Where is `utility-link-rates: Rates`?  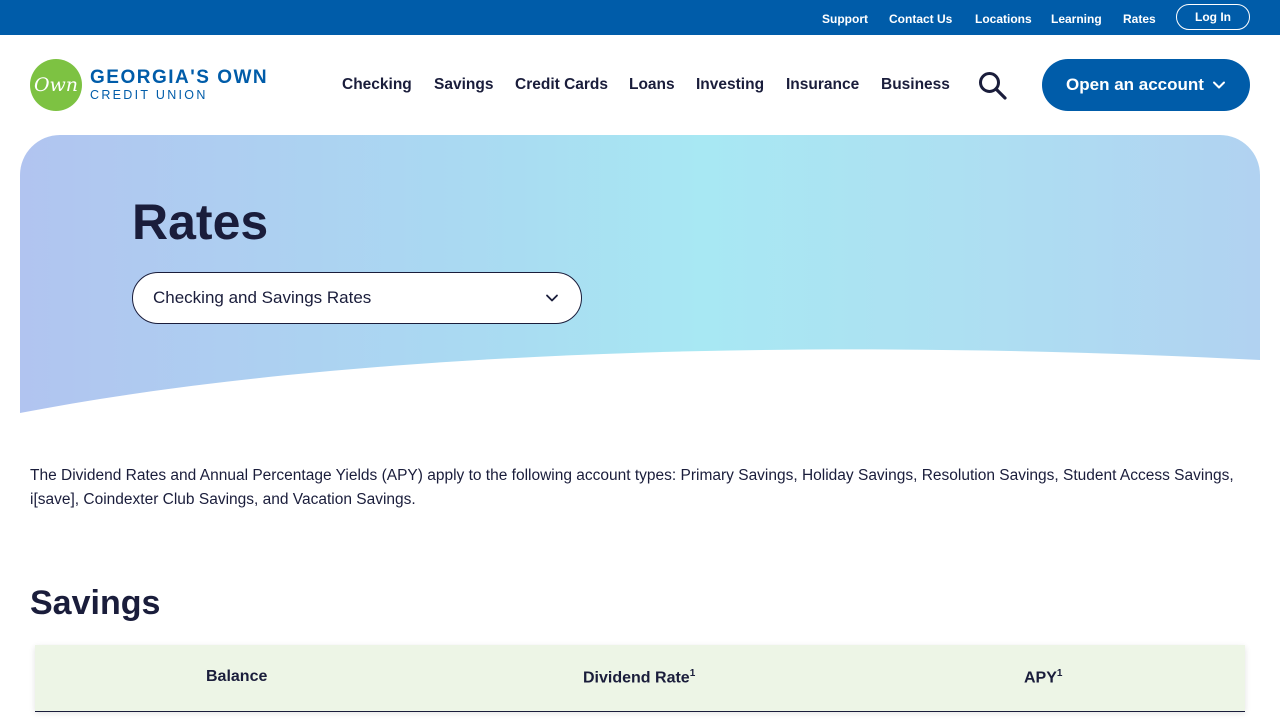 utility-link-rates: Rates is located at coordinates (1139, 19).